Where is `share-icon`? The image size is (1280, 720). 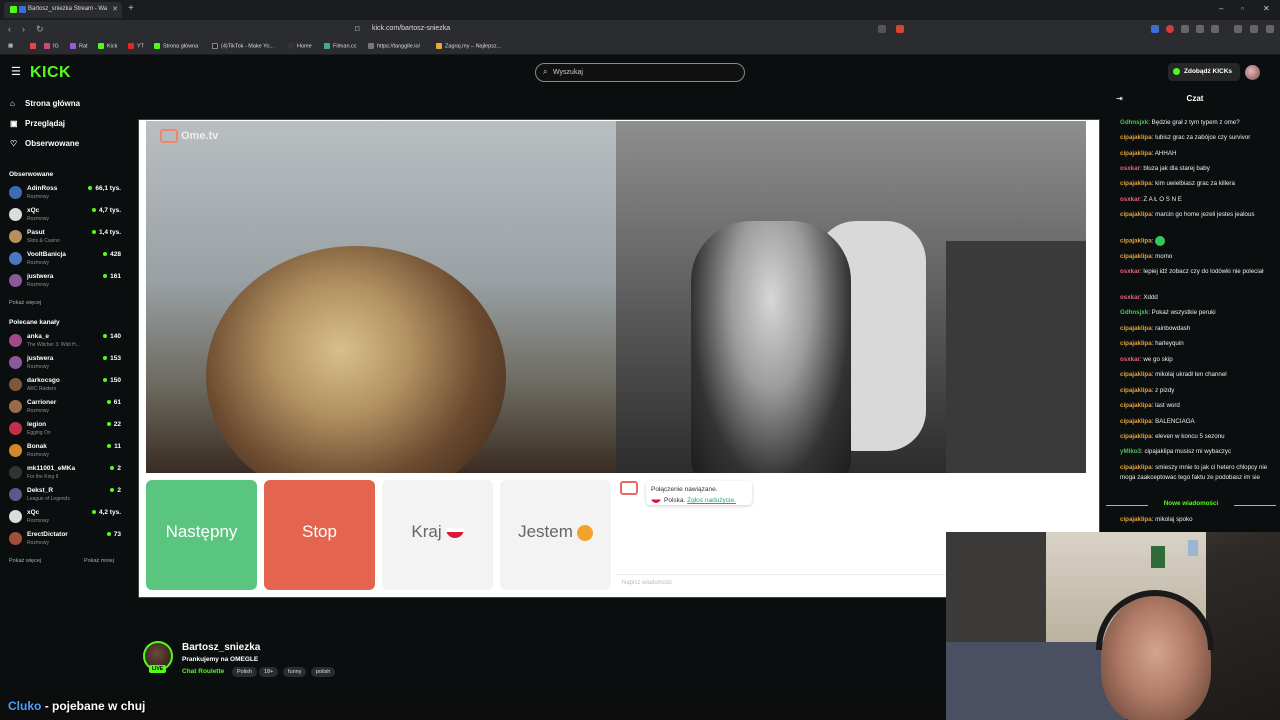
share-icon is located at coordinates (882, 29).